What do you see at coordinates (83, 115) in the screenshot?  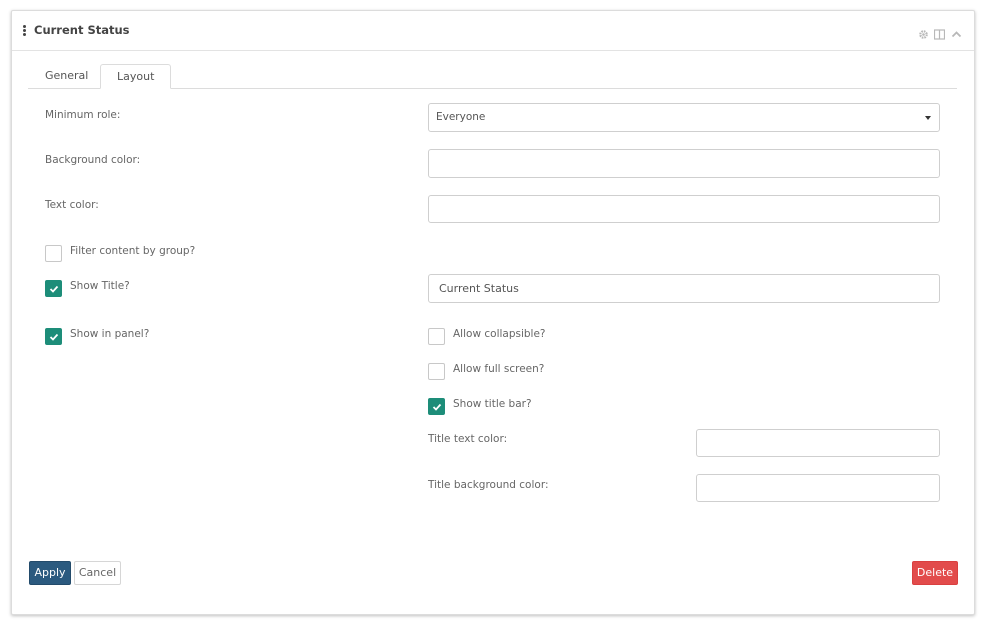 I see `minimum-role-label: Minimum role:` at bounding box center [83, 115].